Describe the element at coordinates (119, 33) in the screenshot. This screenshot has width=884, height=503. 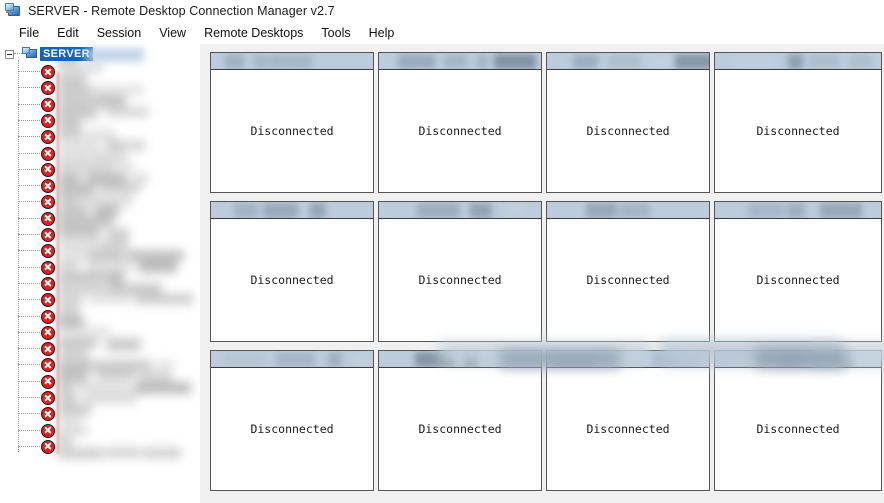
I see `menu-item-session: Session` at that location.